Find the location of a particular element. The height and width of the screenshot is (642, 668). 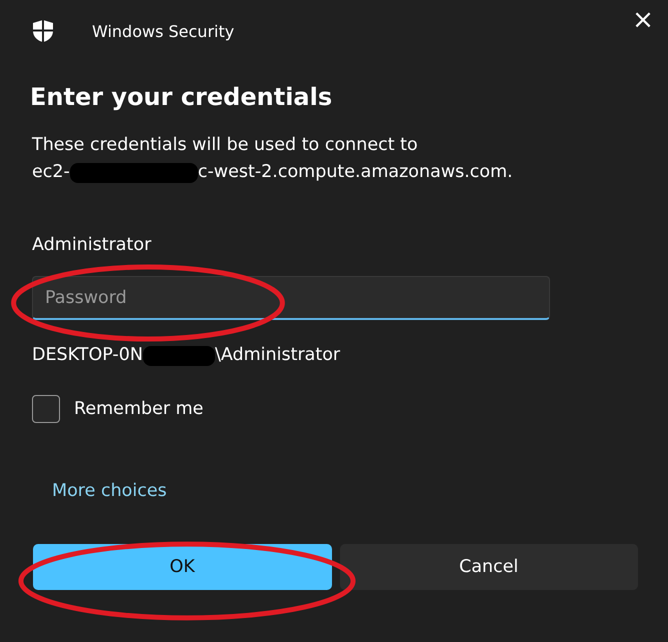

checkbox-label: Remember me is located at coordinates (139, 409).